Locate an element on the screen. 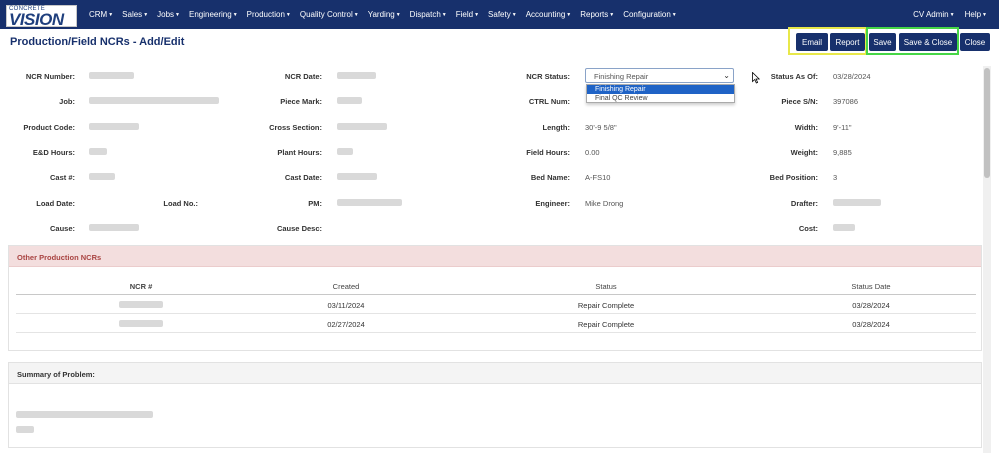 The height and width of the screenshot is (453, 999). nav-user-cv-admin: CV Admin▼ is located at coordinates (934, 14).